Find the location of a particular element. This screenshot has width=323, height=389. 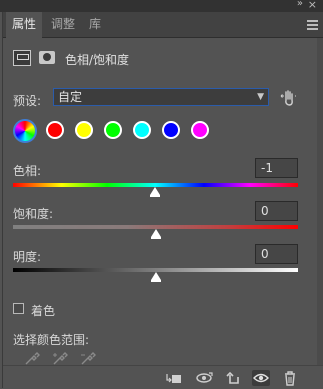

lightness-value-field: 0 is located at coordinates (276, 254).